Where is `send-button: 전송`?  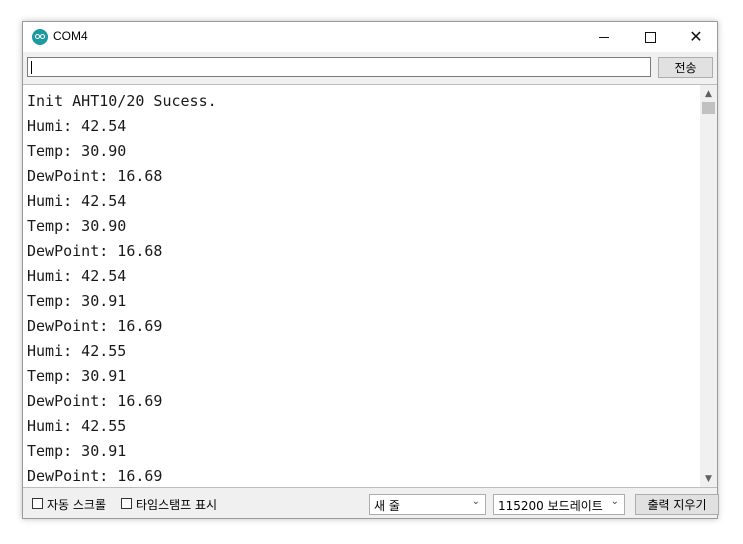 send-button: 전송 is located at coordinates (685, 67).